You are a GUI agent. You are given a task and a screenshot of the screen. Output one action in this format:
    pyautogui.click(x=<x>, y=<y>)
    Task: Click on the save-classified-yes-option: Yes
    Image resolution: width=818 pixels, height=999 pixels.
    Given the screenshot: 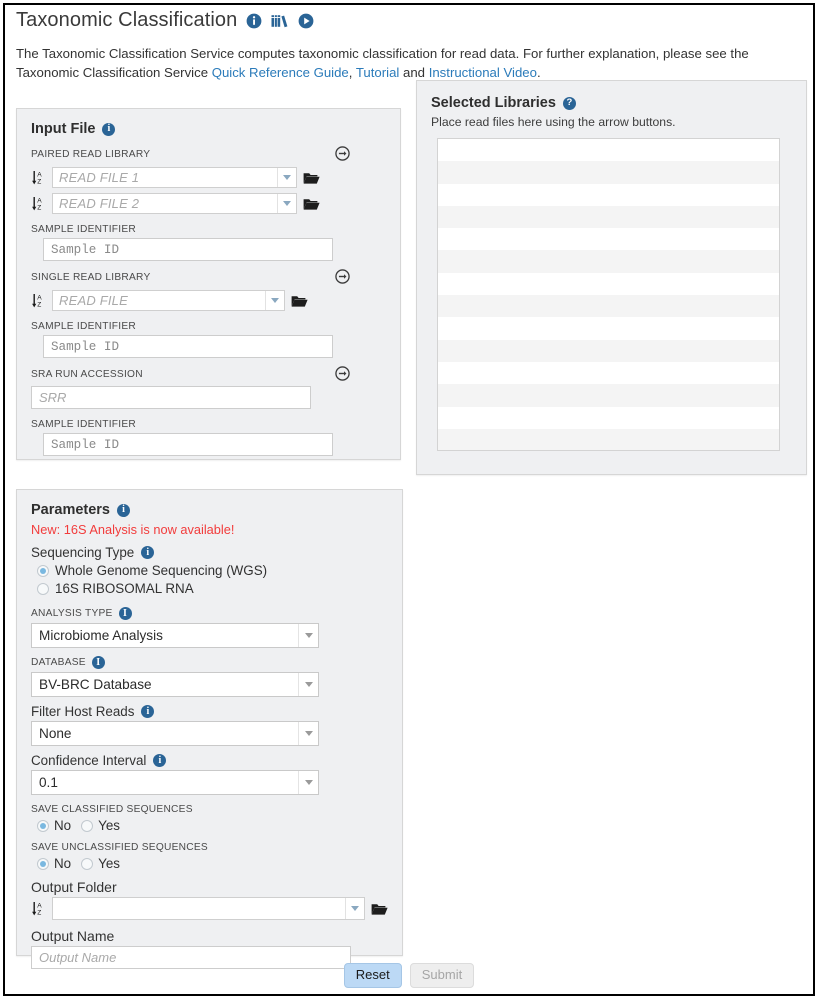 What is the action you would take?
    pyautogui.click(x=100, y=825)
    